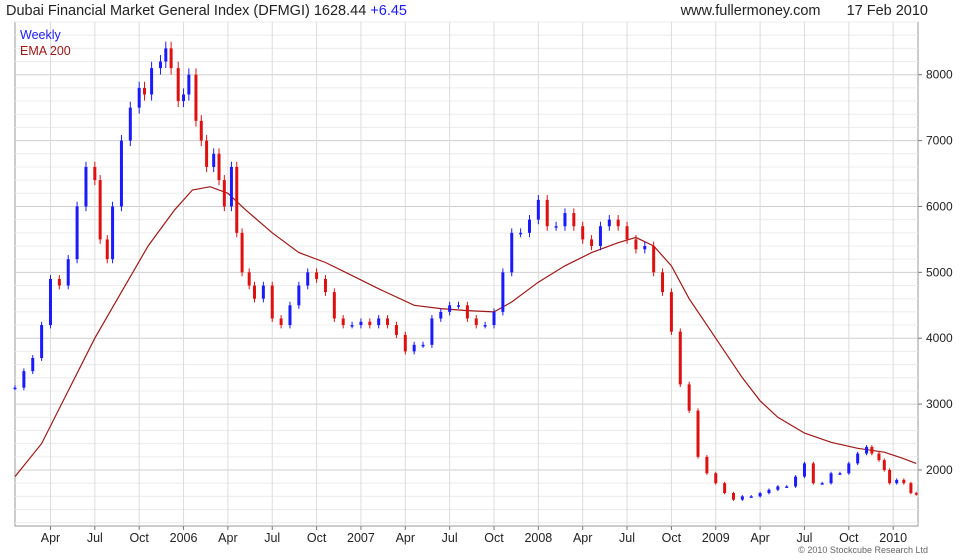  I want to click on x-tick-label: 2008, so click(538, 538).